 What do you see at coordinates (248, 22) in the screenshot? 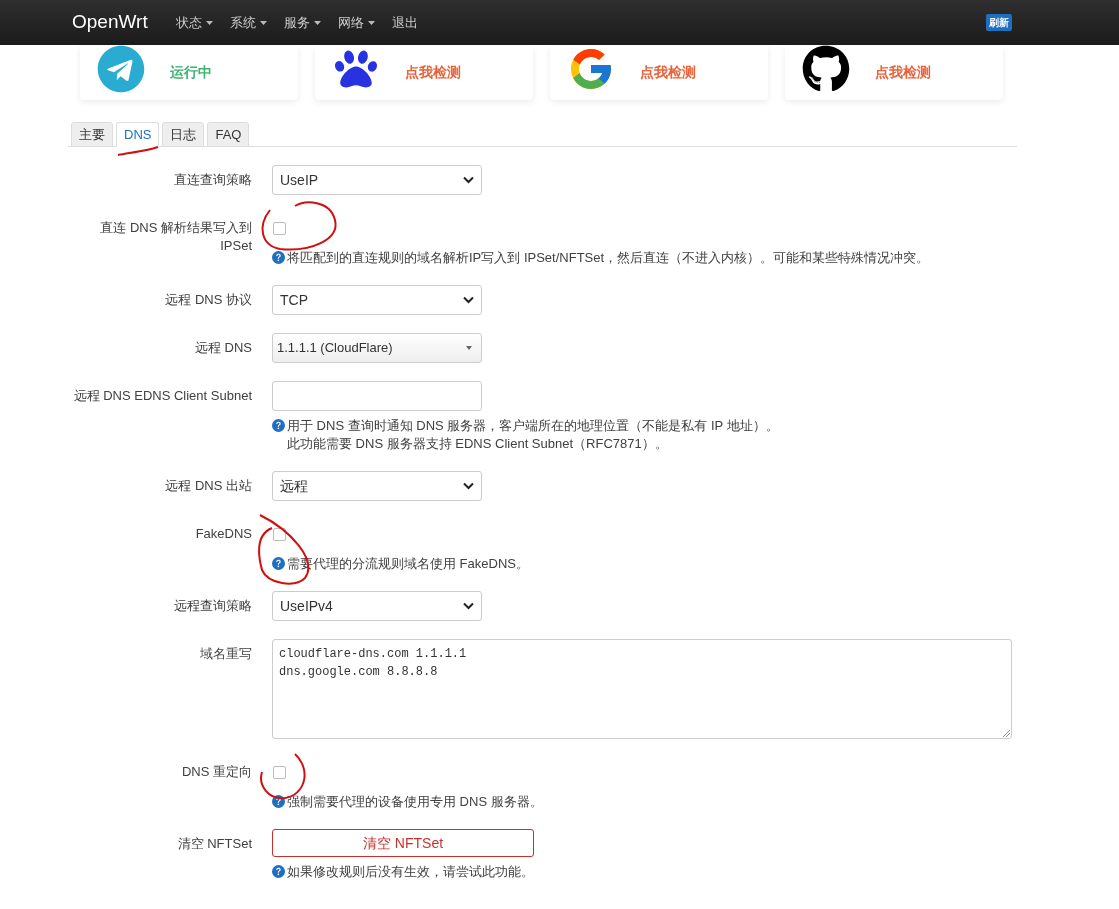
I see `nav-menu-item: 系统` at bounding box center [248, 22].